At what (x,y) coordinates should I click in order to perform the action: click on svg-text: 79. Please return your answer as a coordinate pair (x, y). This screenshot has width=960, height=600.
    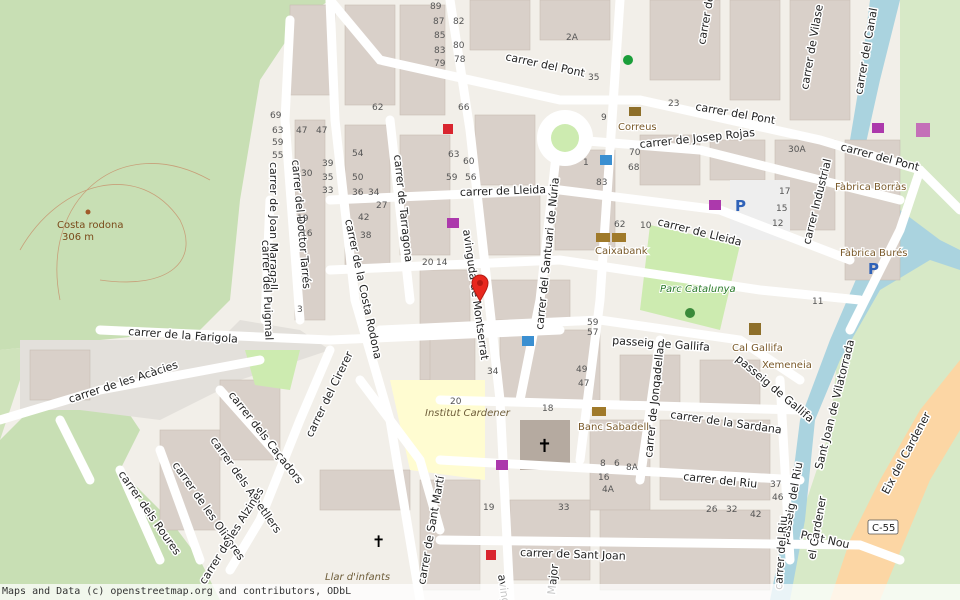
    Looking at the image, I should click on (440, 64).